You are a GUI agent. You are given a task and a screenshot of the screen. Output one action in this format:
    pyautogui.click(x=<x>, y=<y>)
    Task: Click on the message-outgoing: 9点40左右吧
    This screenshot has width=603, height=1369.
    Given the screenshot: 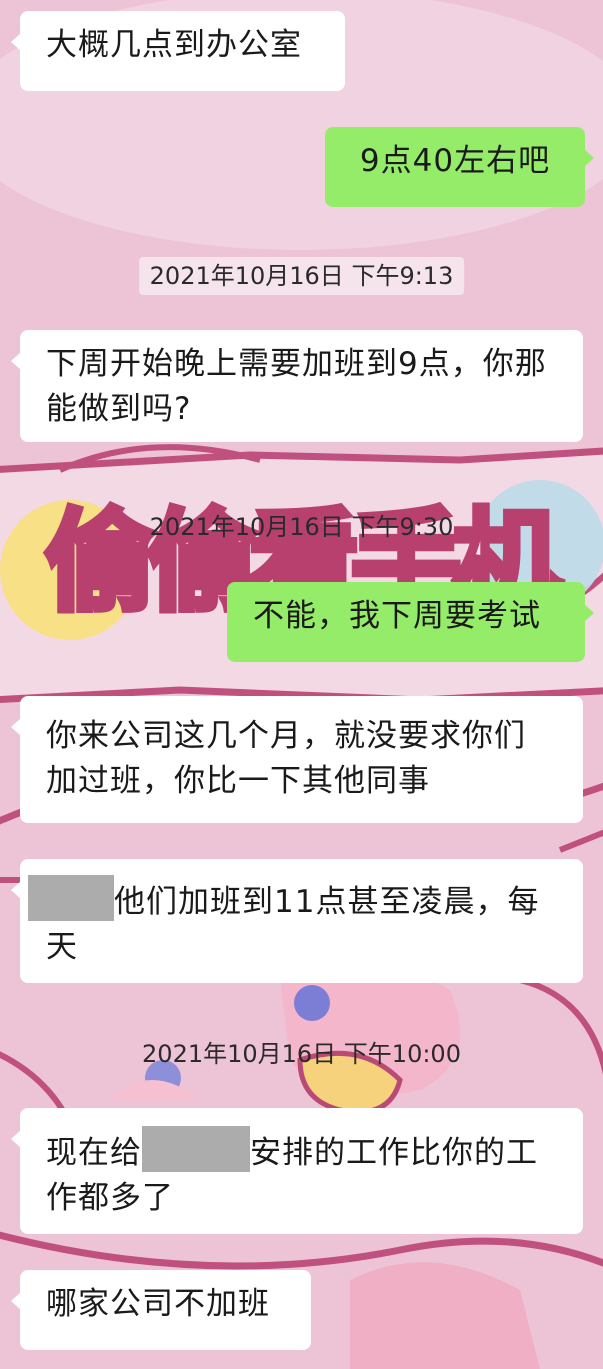 What is the action you would take?
    pyautogui.click(x=459, y=167)
    